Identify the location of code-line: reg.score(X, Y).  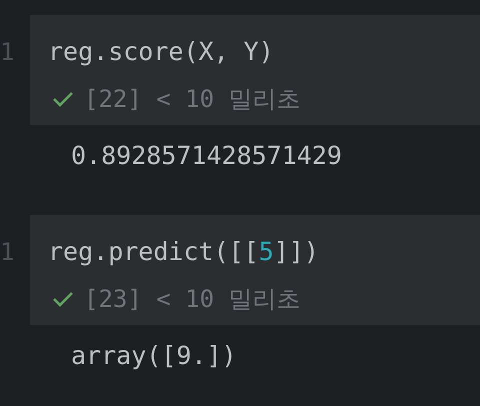
(161, 52).